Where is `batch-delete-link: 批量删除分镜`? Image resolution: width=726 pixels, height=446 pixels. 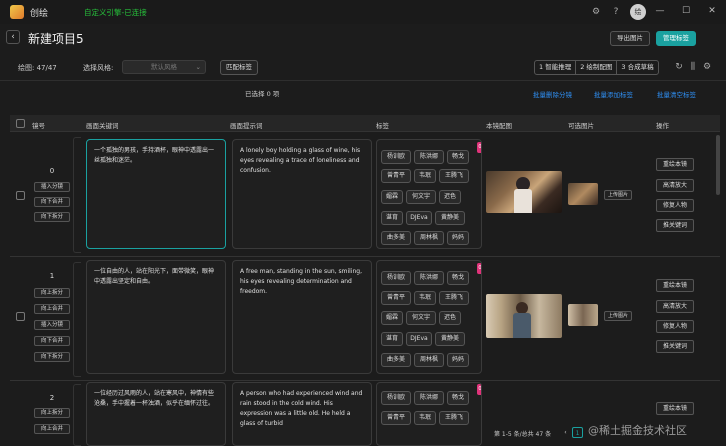
batch-delete-link: 批量删除分镜 is located at coordinates (552, 94).